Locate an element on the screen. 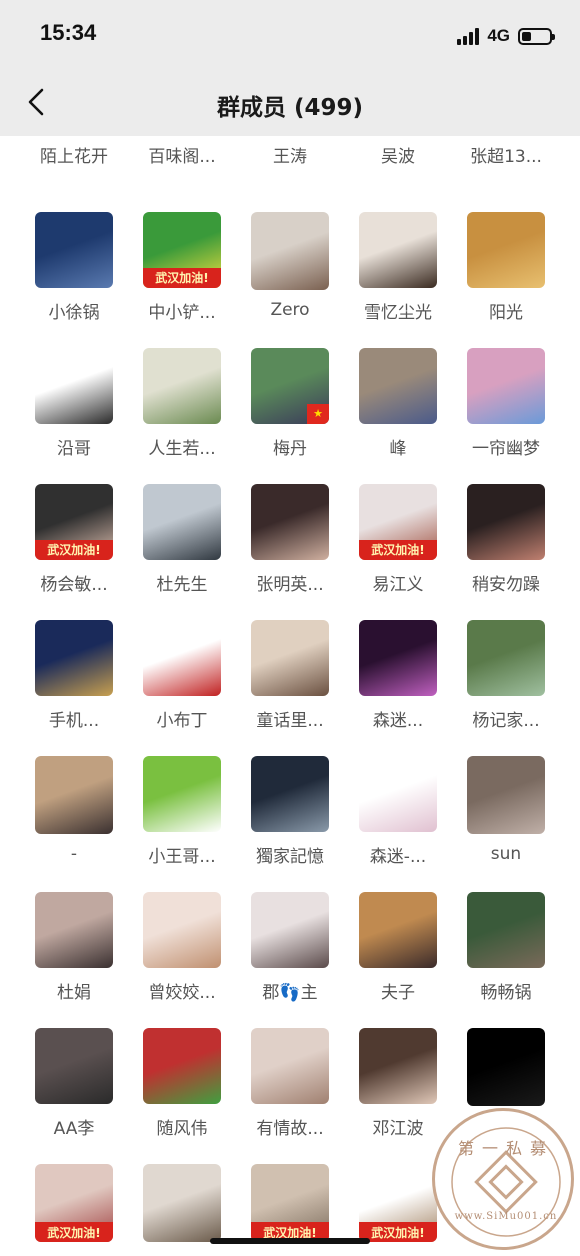 The image size is (580, 1256). member-item: 杜娟 is located at coordinates (74, 947).